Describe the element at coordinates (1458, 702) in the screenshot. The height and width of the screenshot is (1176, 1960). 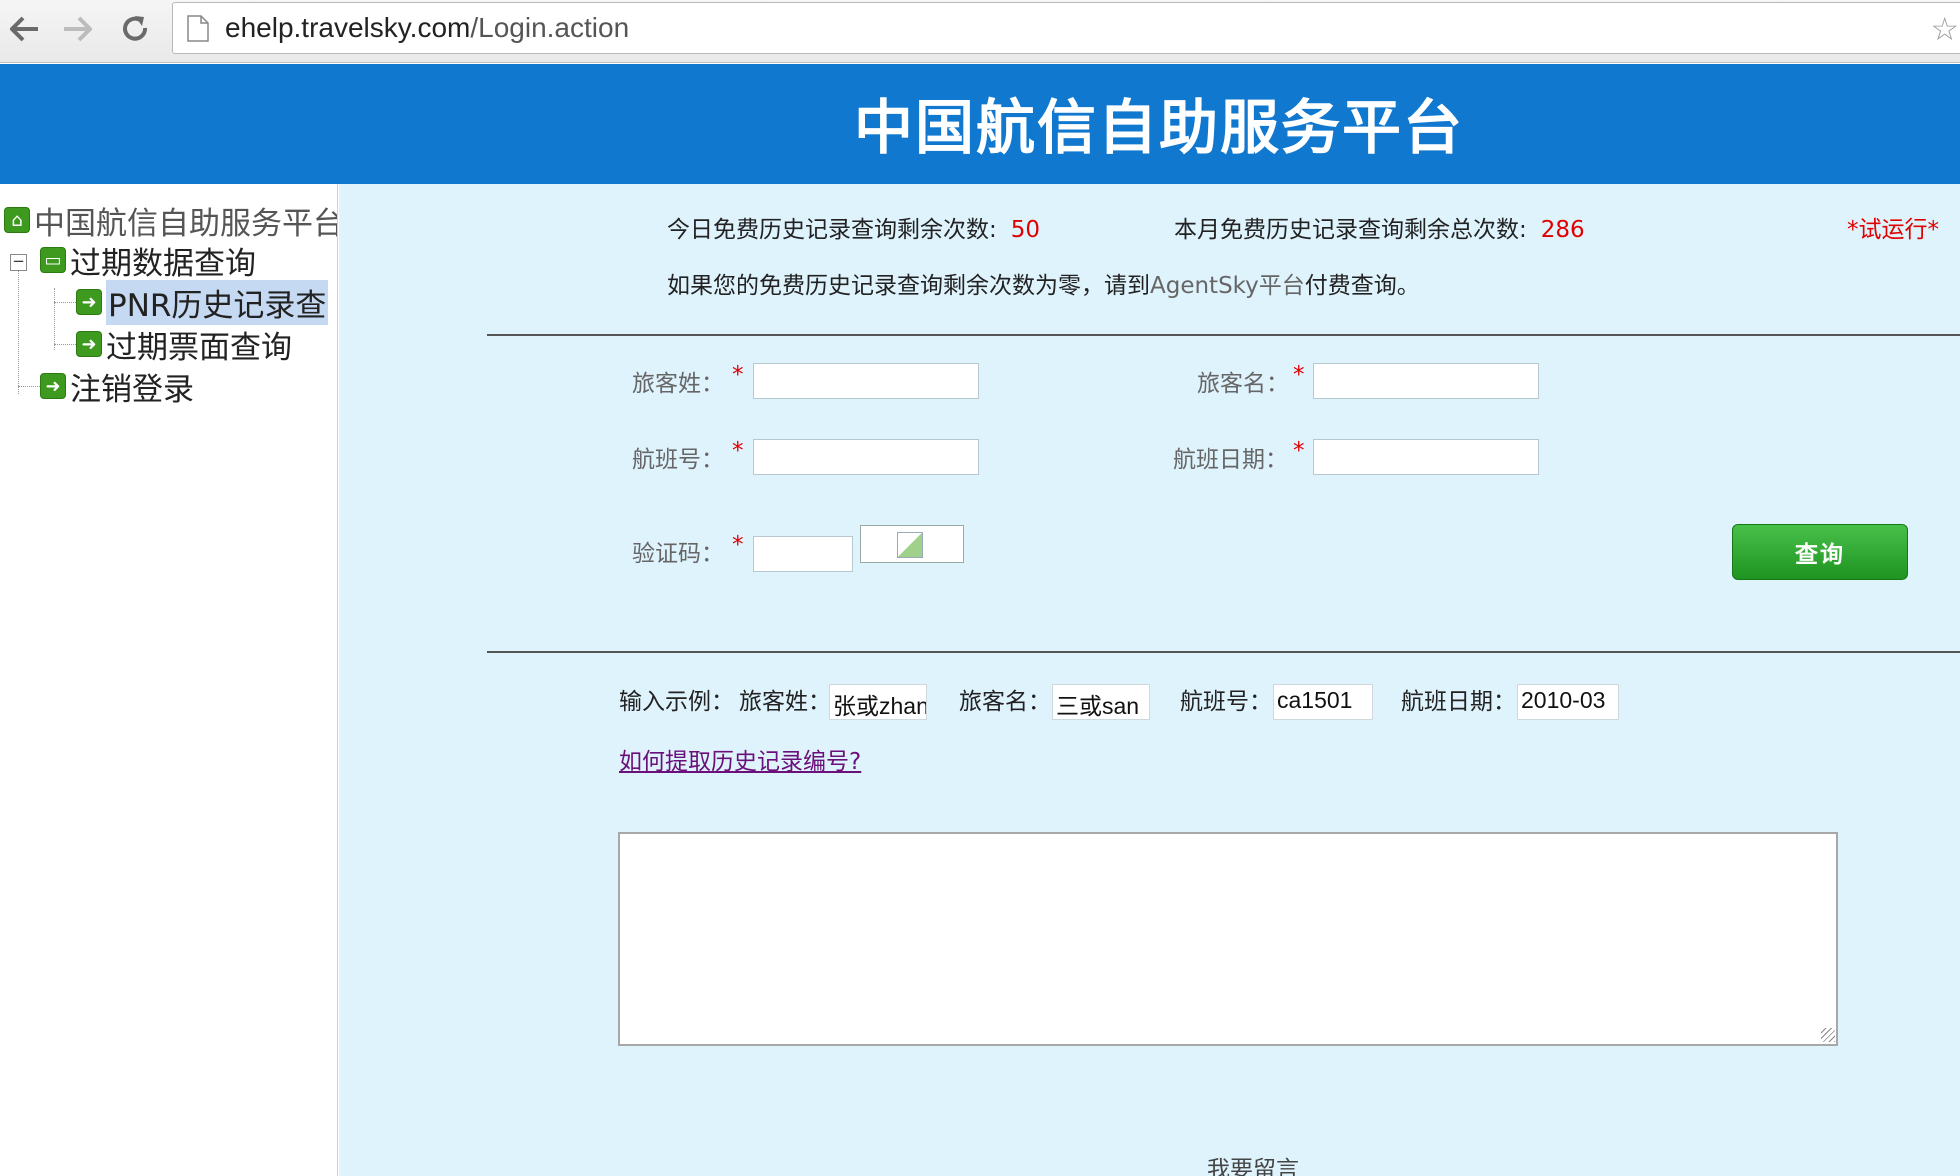
I see `example-date-label: 航班日期：` at that location.